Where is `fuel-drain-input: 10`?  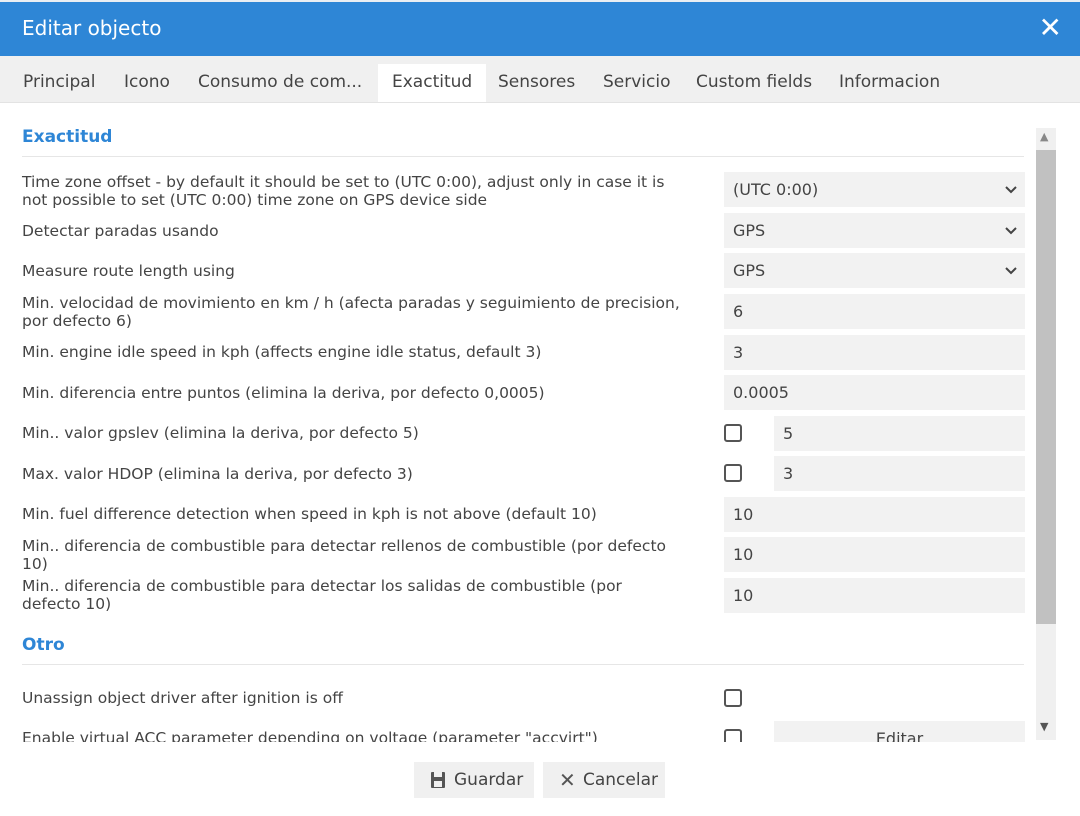 fuel-drain-input: 10 is located at coordinates (874, 595).